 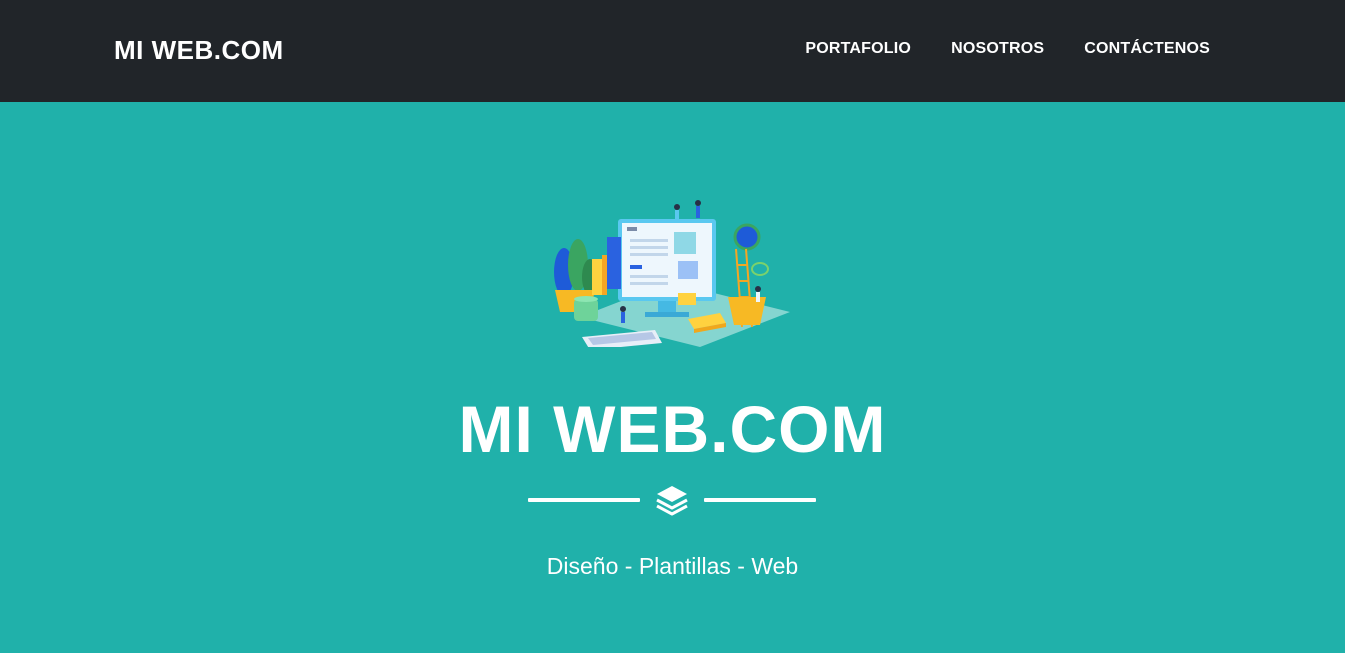 I want to click on layers-icon, so click(x=672, y=501).